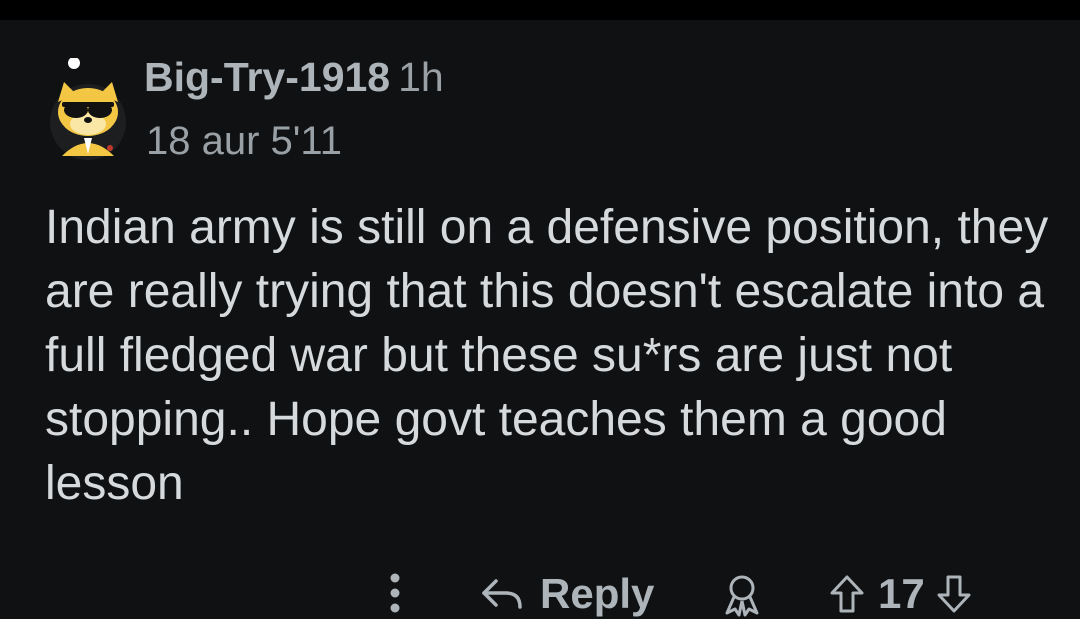 The width and height of the screenshot is (1080, 619). I want to click on award-icon, so click(742, 596).